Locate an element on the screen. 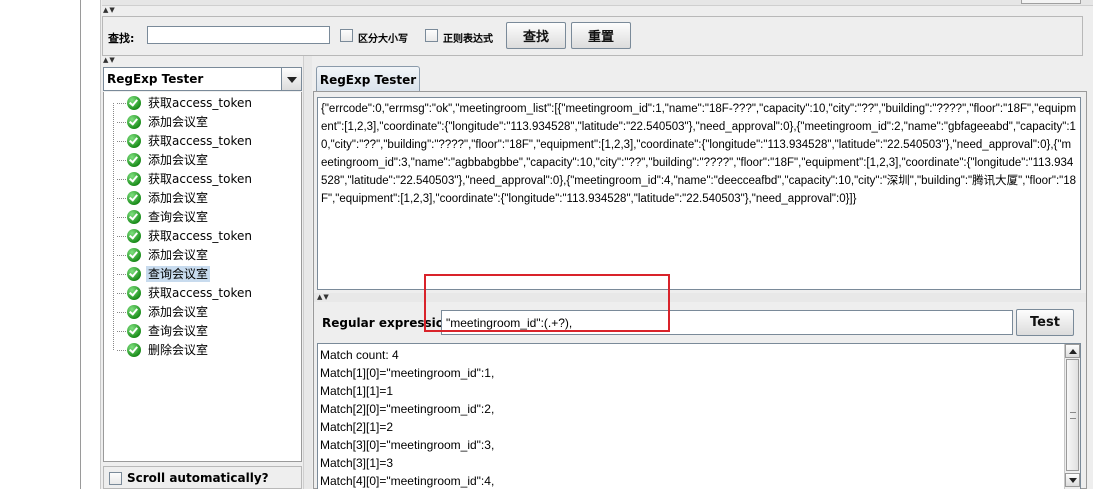 This screenshot has width=1093, height=489. scroll-thumb is located at coordinates (1072, 415).